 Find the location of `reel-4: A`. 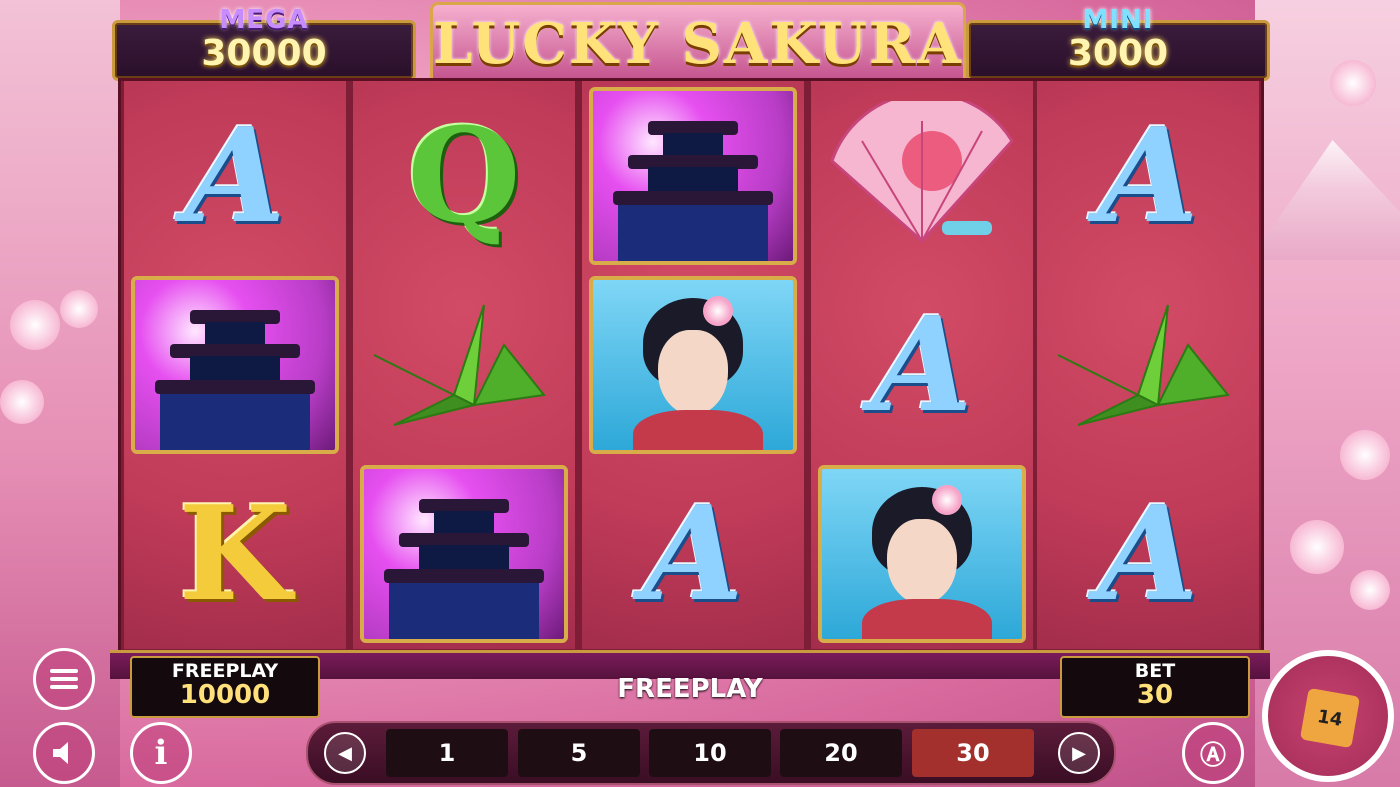

reel-4: A is located at coordinates (922, 365).